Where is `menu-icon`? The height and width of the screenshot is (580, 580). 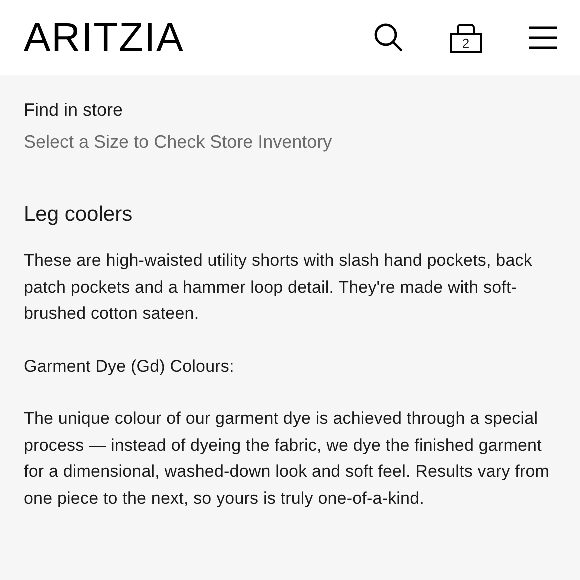 menu-icon is located at coordinates (543, 38).